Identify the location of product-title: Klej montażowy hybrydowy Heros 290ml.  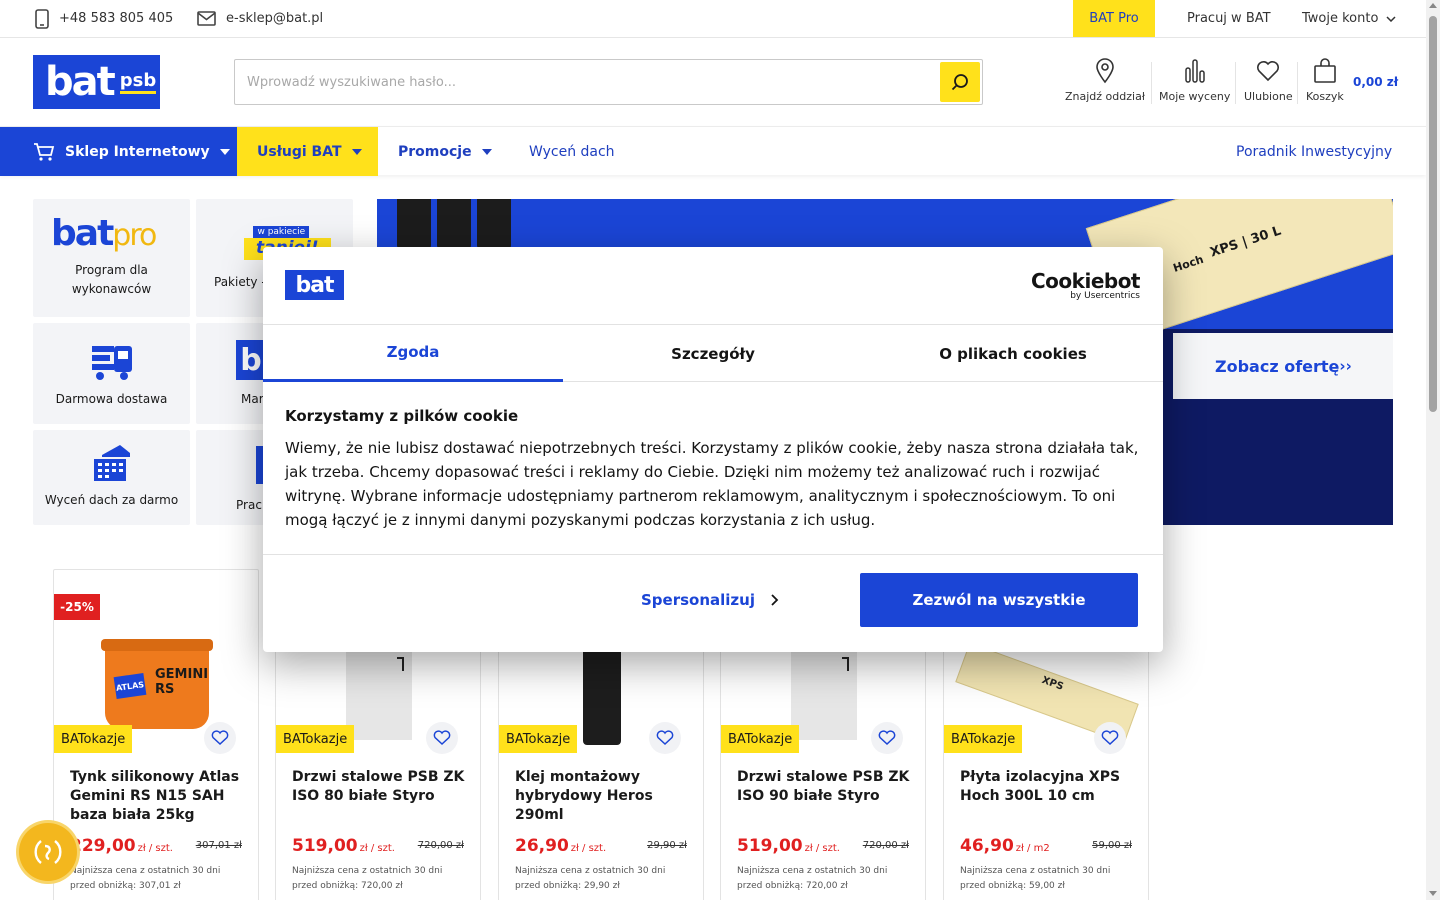
(603, 796).